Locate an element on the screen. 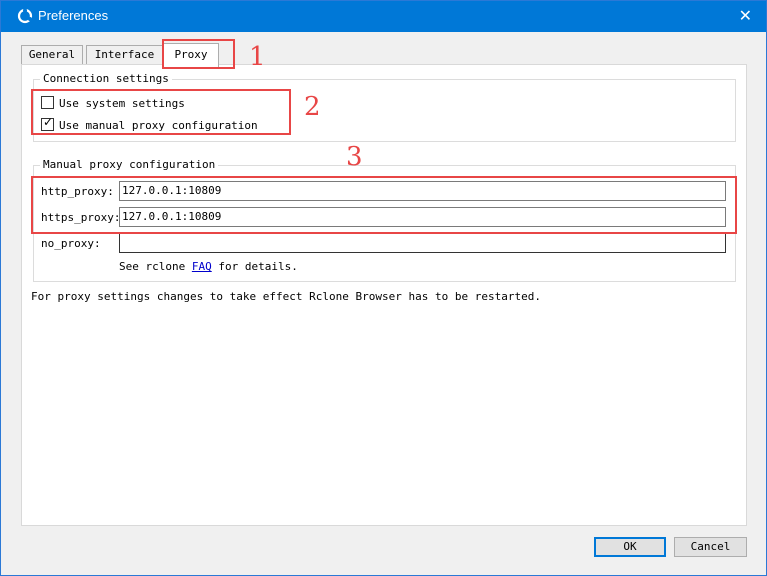 The height and width of the screenshot is (576, 767). faq-link: FAQ is located at coordinates (202, 266).